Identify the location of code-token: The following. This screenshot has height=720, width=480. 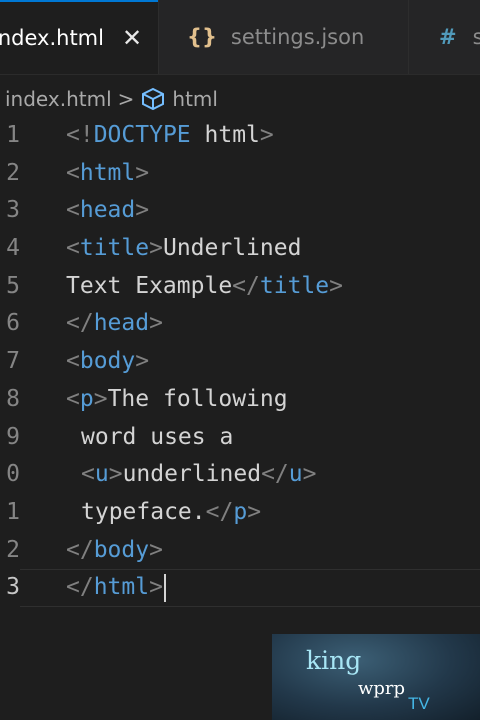
(197, 398).